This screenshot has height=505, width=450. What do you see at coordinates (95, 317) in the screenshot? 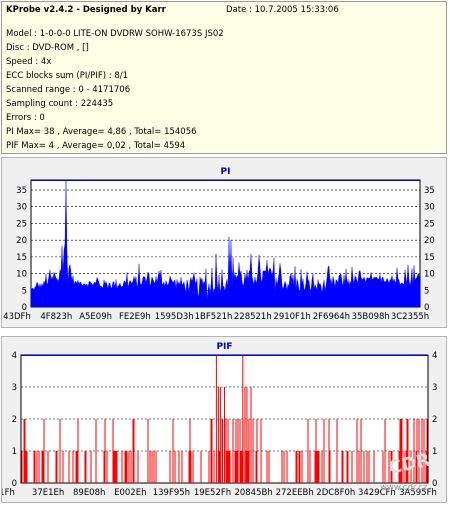
I see `pi-x-tick: A5E09h` at bounding box center [95, 317].